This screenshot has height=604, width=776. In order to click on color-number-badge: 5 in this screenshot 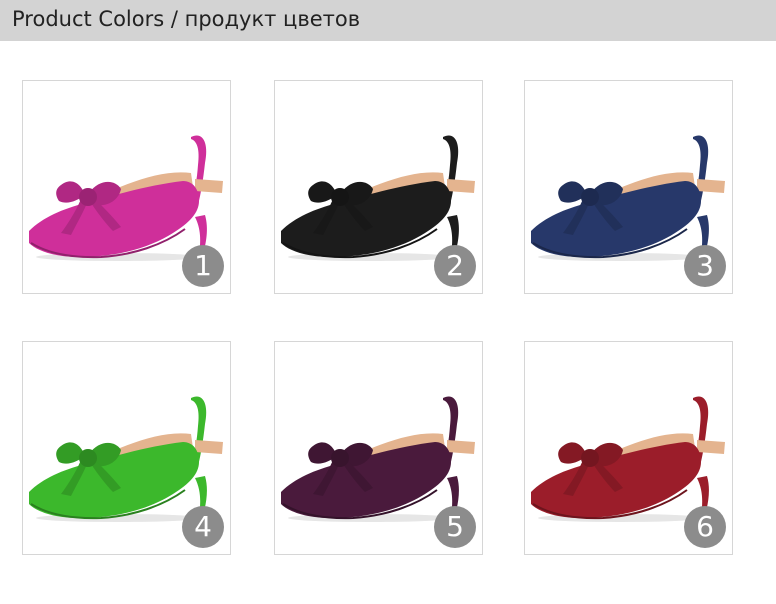, I will do `click(455, 527)`.